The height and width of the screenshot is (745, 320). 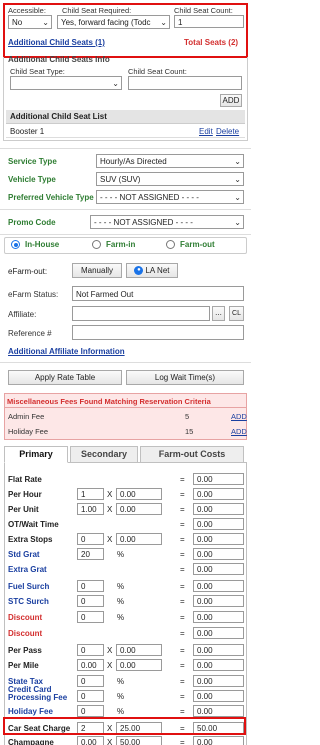 What do you see at coordinates (32, 179) in the screenshot?
I see `vehicle-type-label: Vehicle Type` at bounding box center [32, 179].